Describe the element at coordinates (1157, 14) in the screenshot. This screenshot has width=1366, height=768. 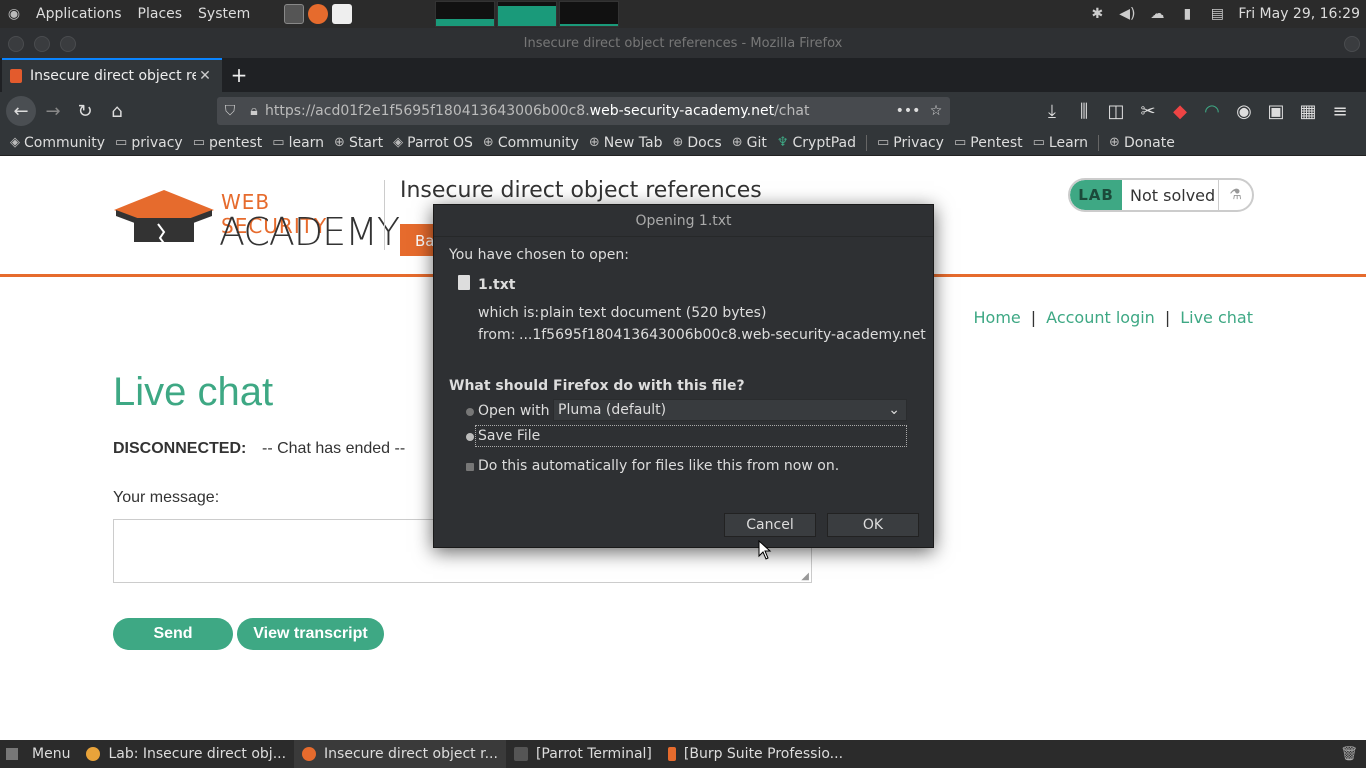
I see `network-icon: ☁` at that location.